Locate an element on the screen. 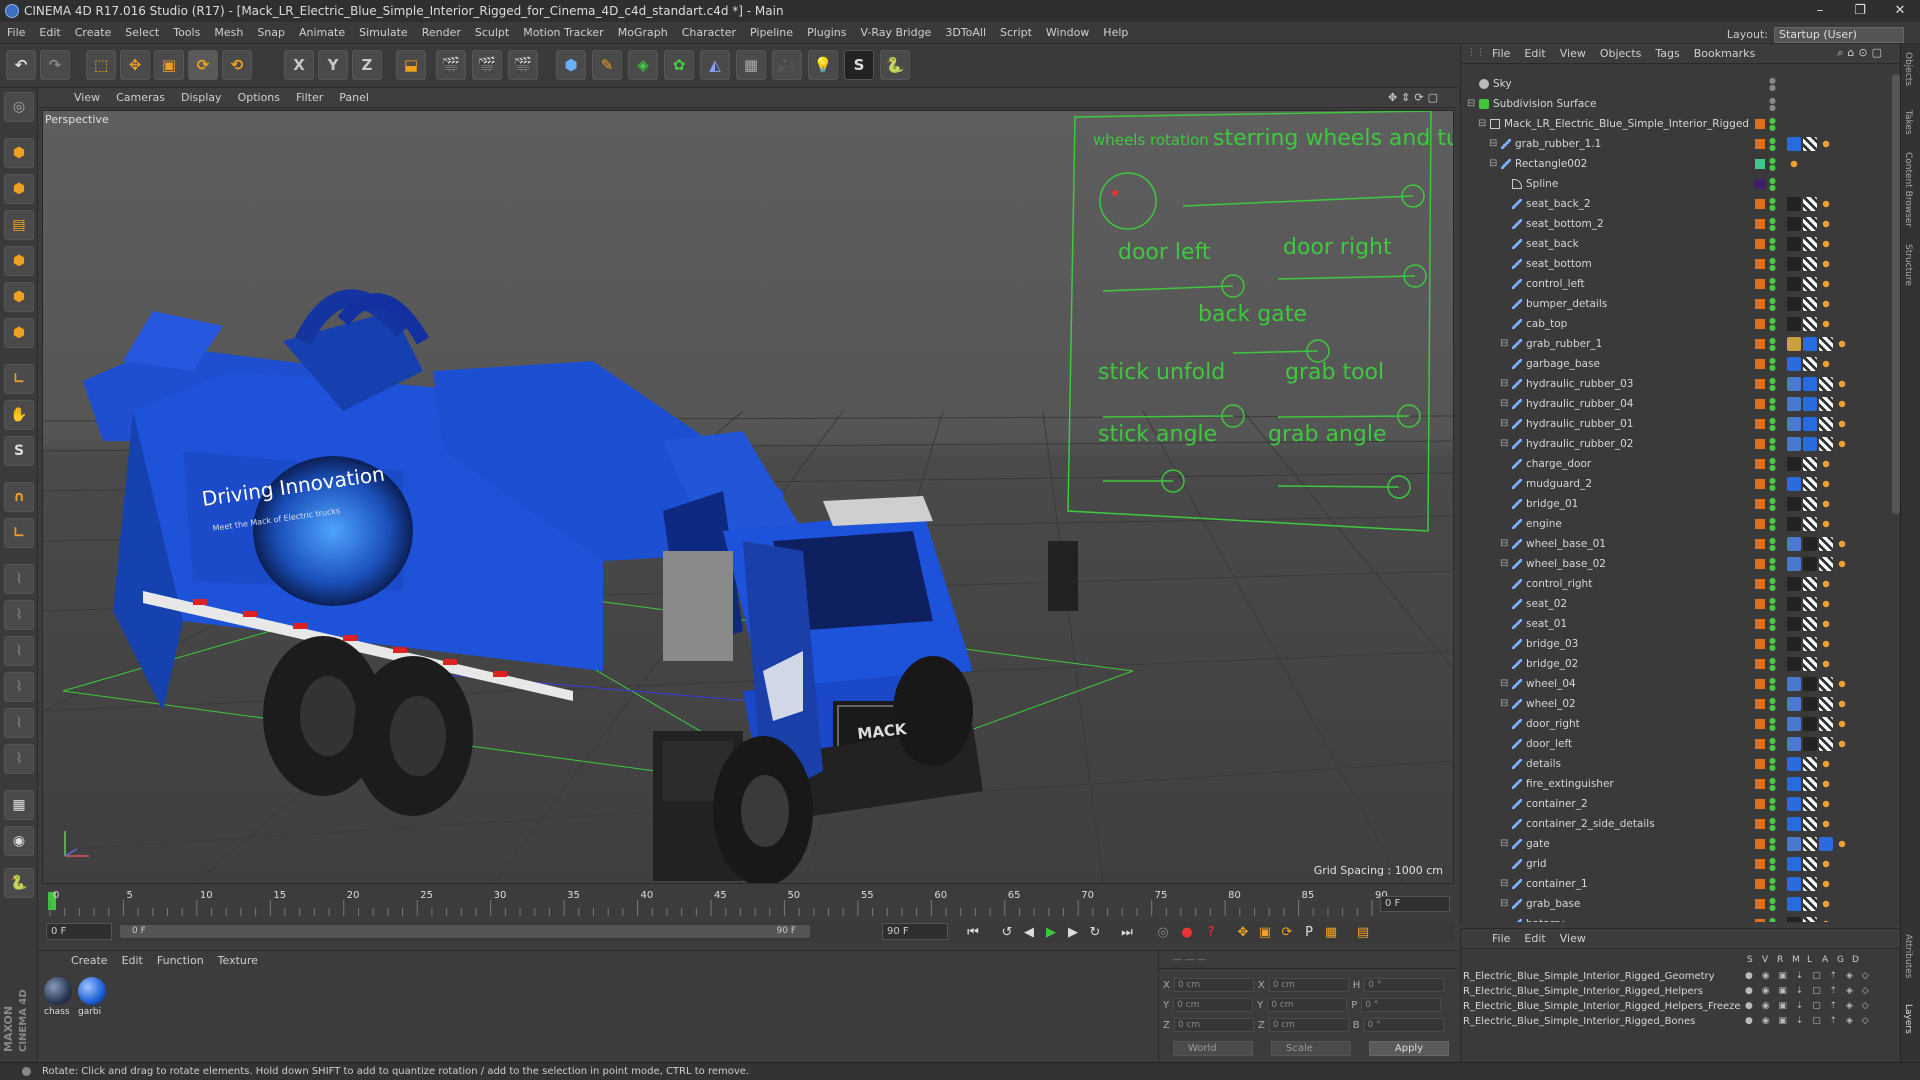 This screenshot has height=1080, width=1920. tab-content-browser: Content Browser is located at coordinates (1908, 189).